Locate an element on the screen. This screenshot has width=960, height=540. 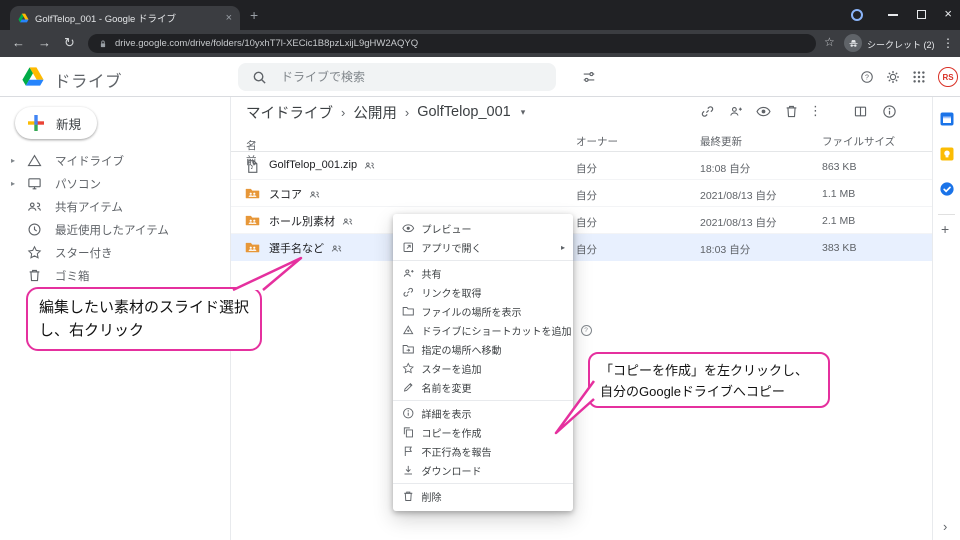
move-folder-icon is located at coordinates (408, 349).